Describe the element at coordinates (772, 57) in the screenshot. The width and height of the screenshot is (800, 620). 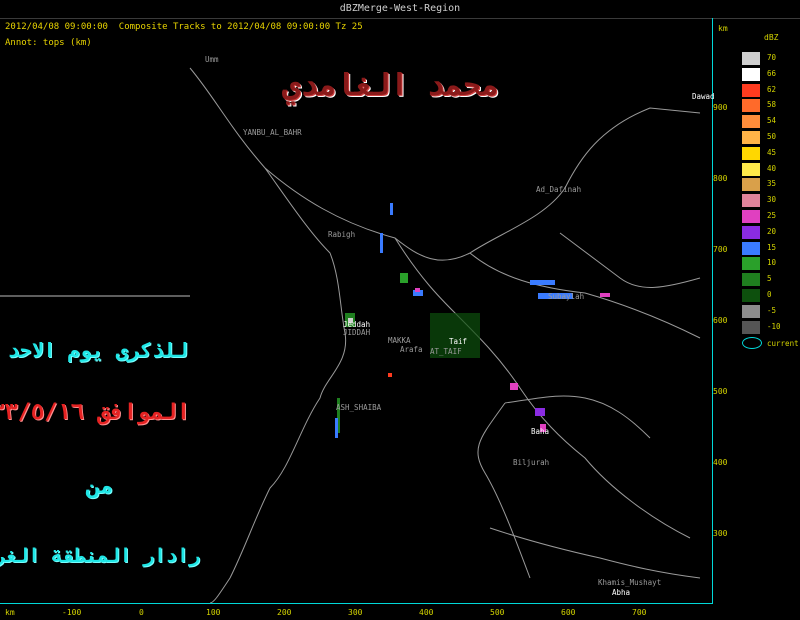
I see `legend-value: 70` at that location.